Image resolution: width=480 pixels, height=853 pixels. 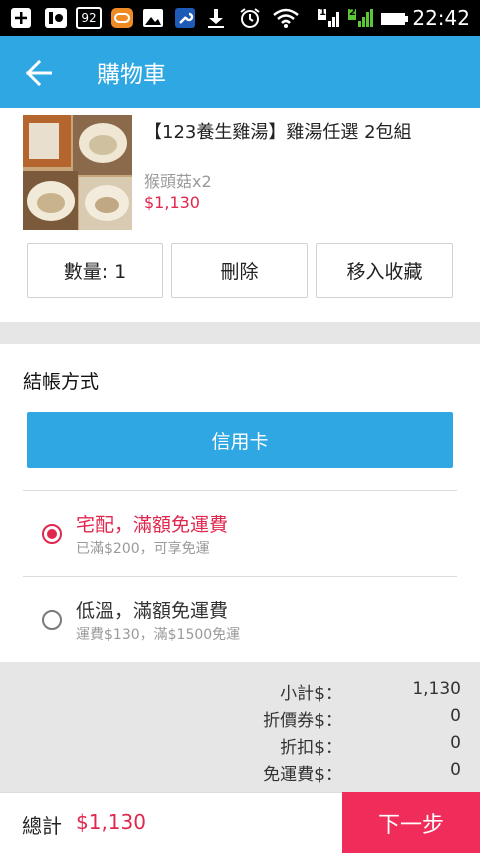 I want to click on quantity-button: 數量: 1, so click(x=95, y=270).